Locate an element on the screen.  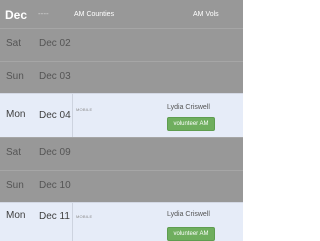
day-row-dec-09: Sat Dec 09 is located at coordinates (121, 153).